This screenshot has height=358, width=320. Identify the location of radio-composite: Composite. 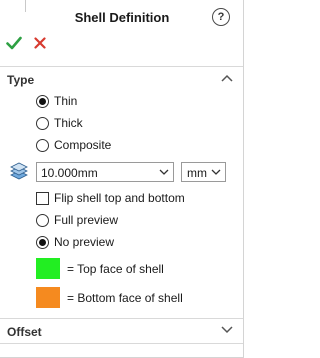
(73, 145).